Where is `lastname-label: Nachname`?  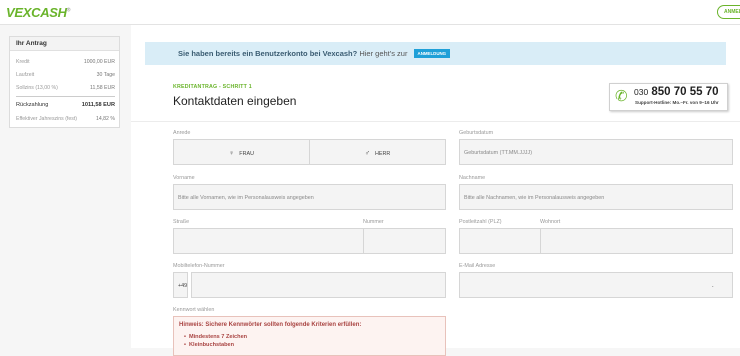 lastname-label: Nachname is located at coordinates (472, 178).